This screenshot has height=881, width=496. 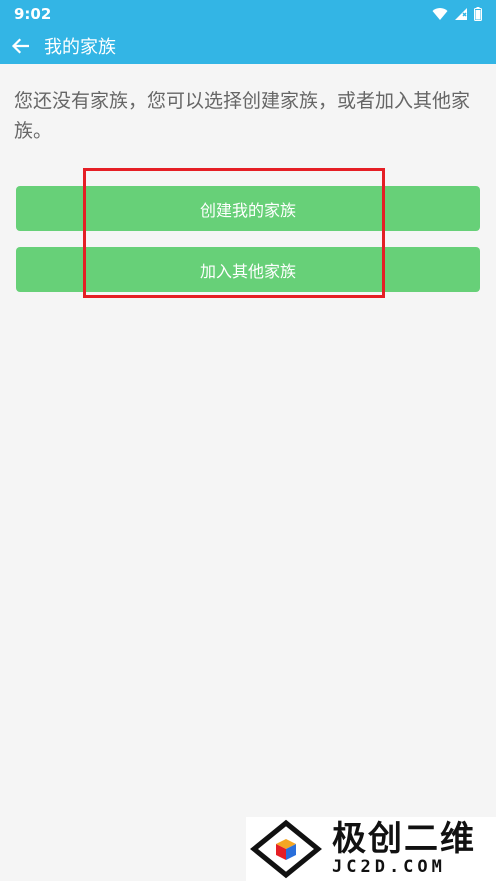 I want to click on wifi-icon, so click(x=440, y=14).